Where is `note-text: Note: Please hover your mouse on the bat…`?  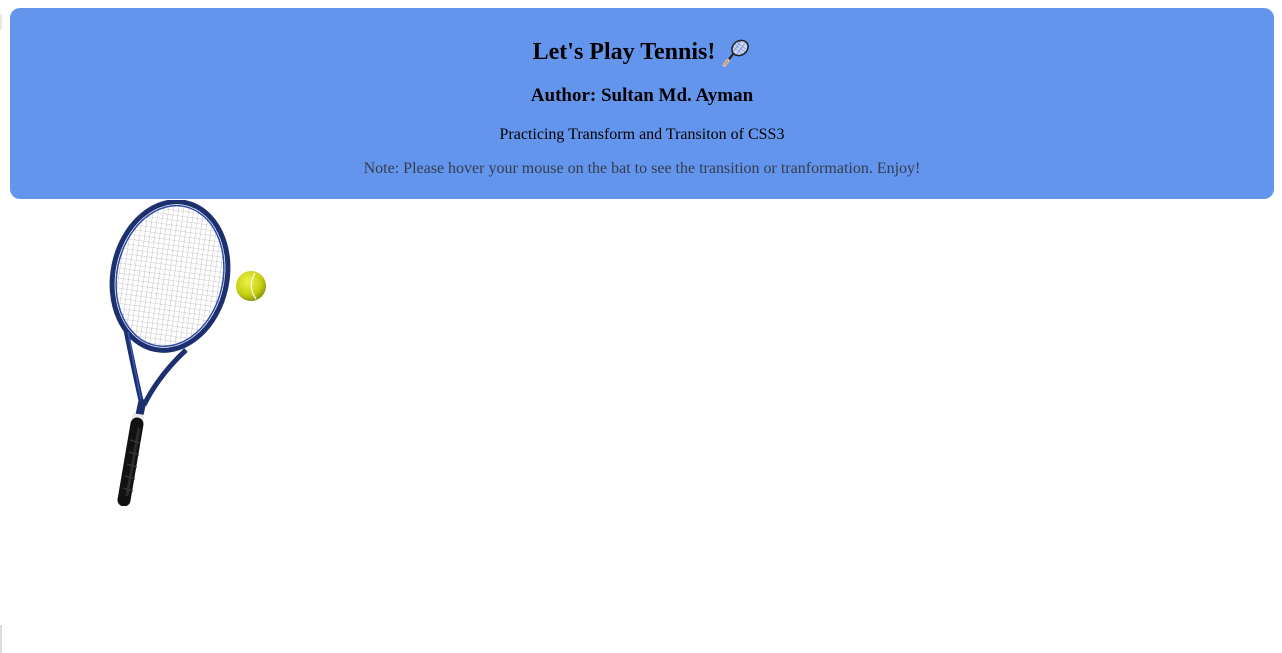 note-text: Note: Please hover your mouse on the bat… is located at coordinates (642, 168).